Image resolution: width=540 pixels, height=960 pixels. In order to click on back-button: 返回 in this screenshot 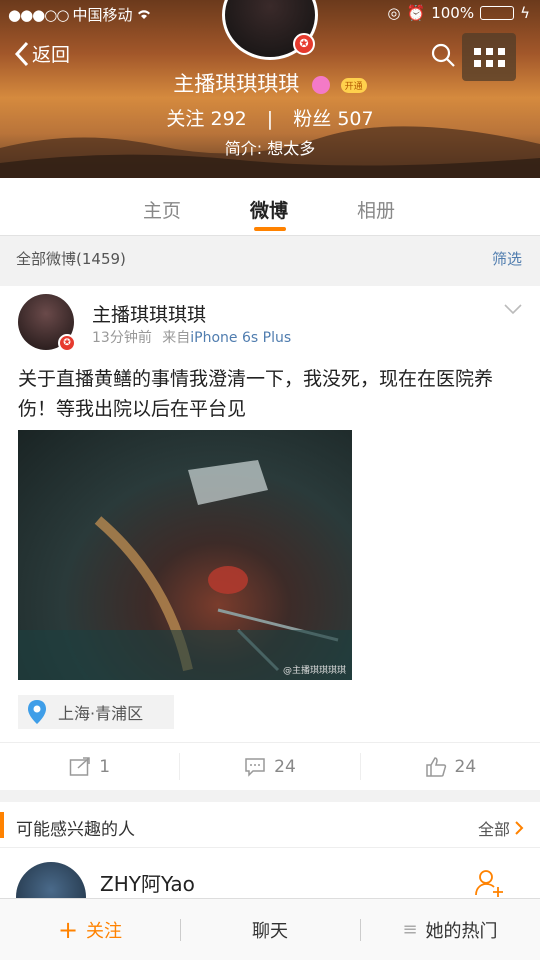, I will do `click(42, 53)`.